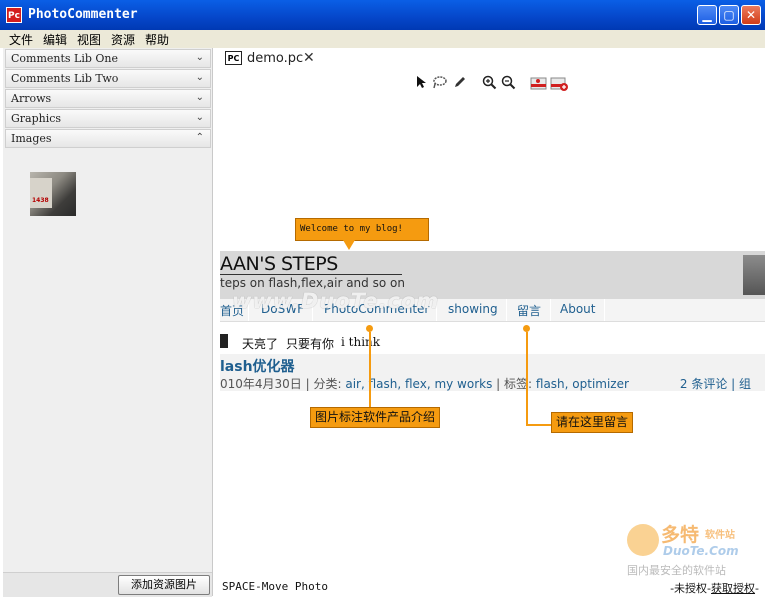 The width and height of the screenshot is (765, 600). I want to click on title-bar: Pc PhotoCommenter ▁ ▢ ✕, so click(382, 15).